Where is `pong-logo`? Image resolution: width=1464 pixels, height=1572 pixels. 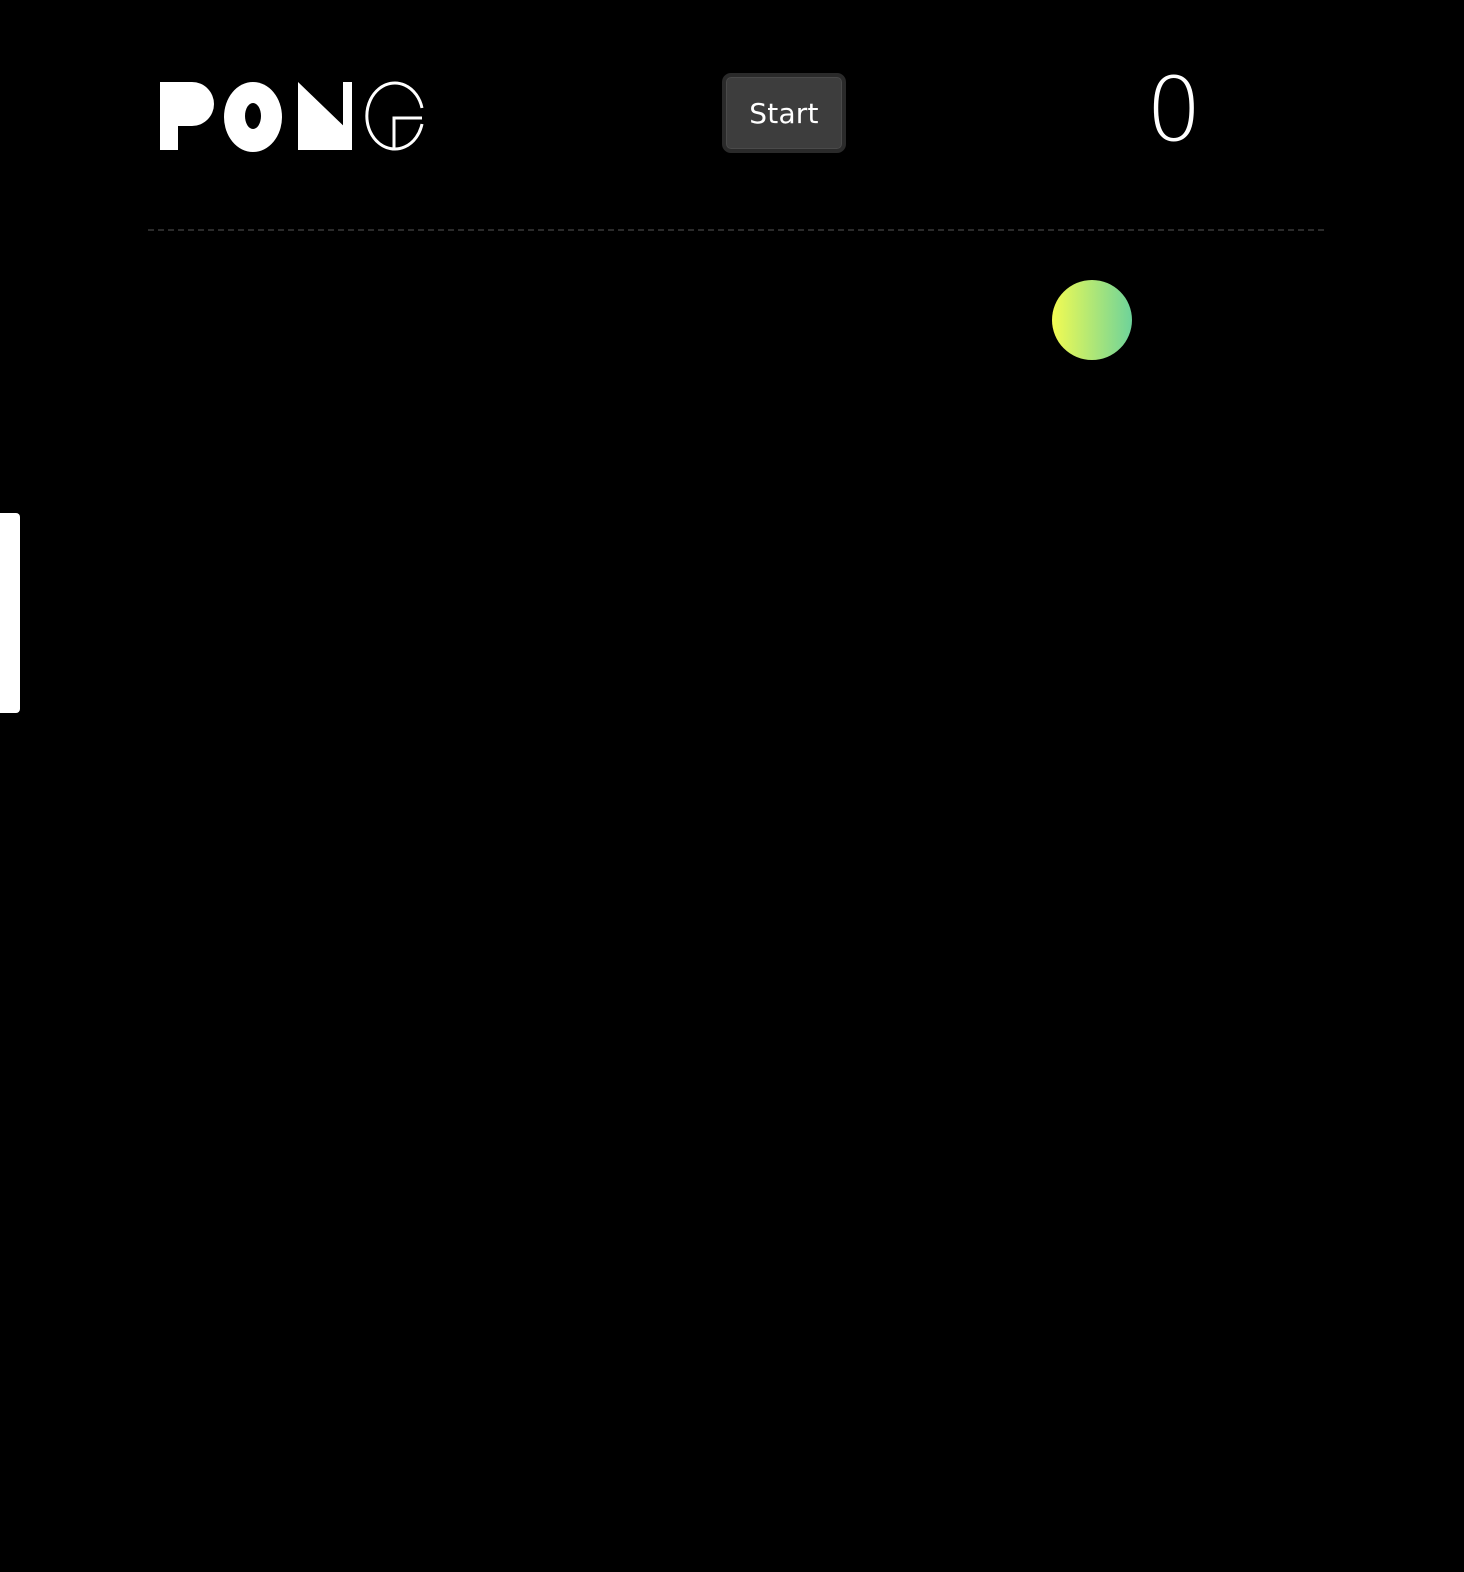
pong-logo is located at coordinates (292, 116).